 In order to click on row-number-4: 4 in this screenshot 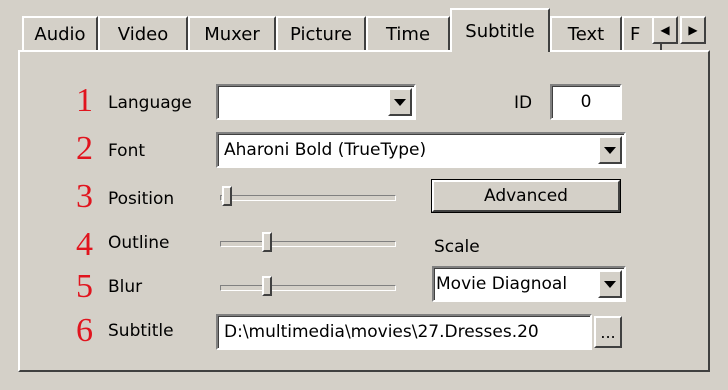, I will do `click(84, 244)`.